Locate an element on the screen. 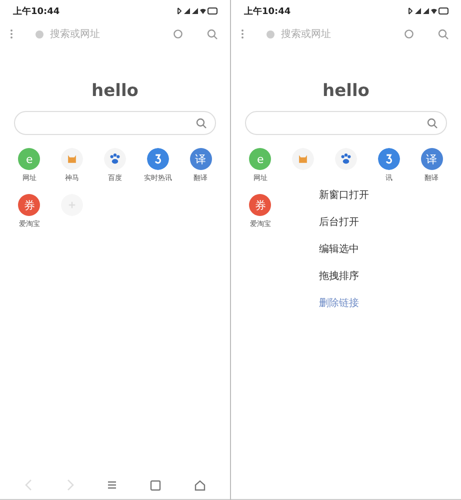 The image size is (461, 500). menu-item: 新窗口打开 is located at coordinates (361, 195).